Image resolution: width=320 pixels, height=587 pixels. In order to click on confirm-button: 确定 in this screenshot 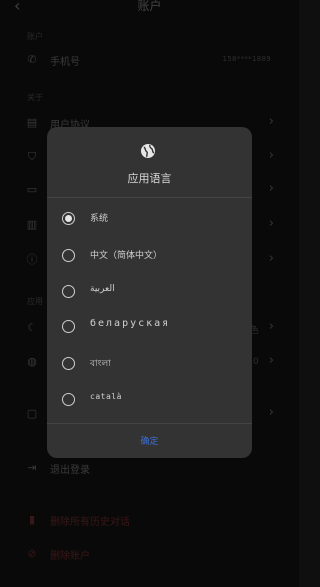, I will do `click(149, 440)`.